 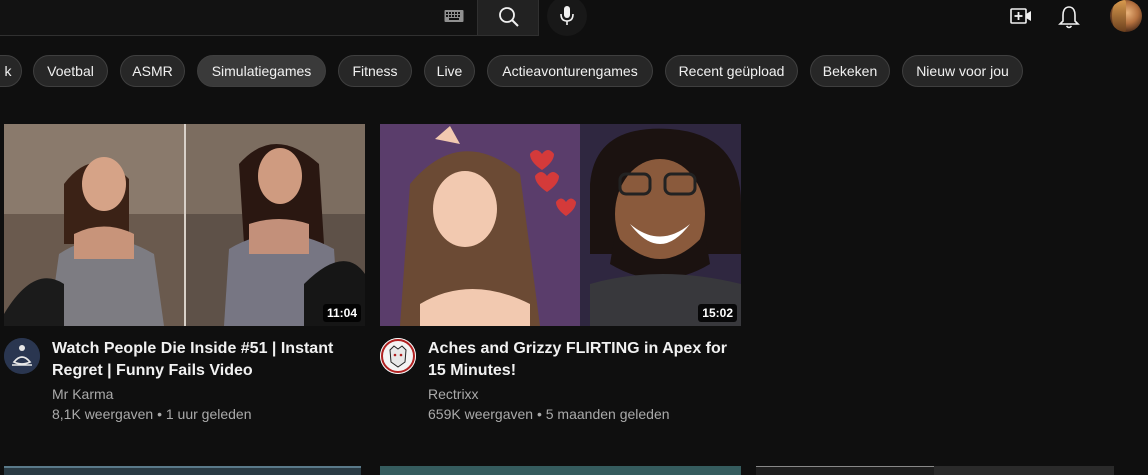 What do you see at coordinates (239, 18) in the screenshot?
I see `search-input` at bounding box center [239, 18].